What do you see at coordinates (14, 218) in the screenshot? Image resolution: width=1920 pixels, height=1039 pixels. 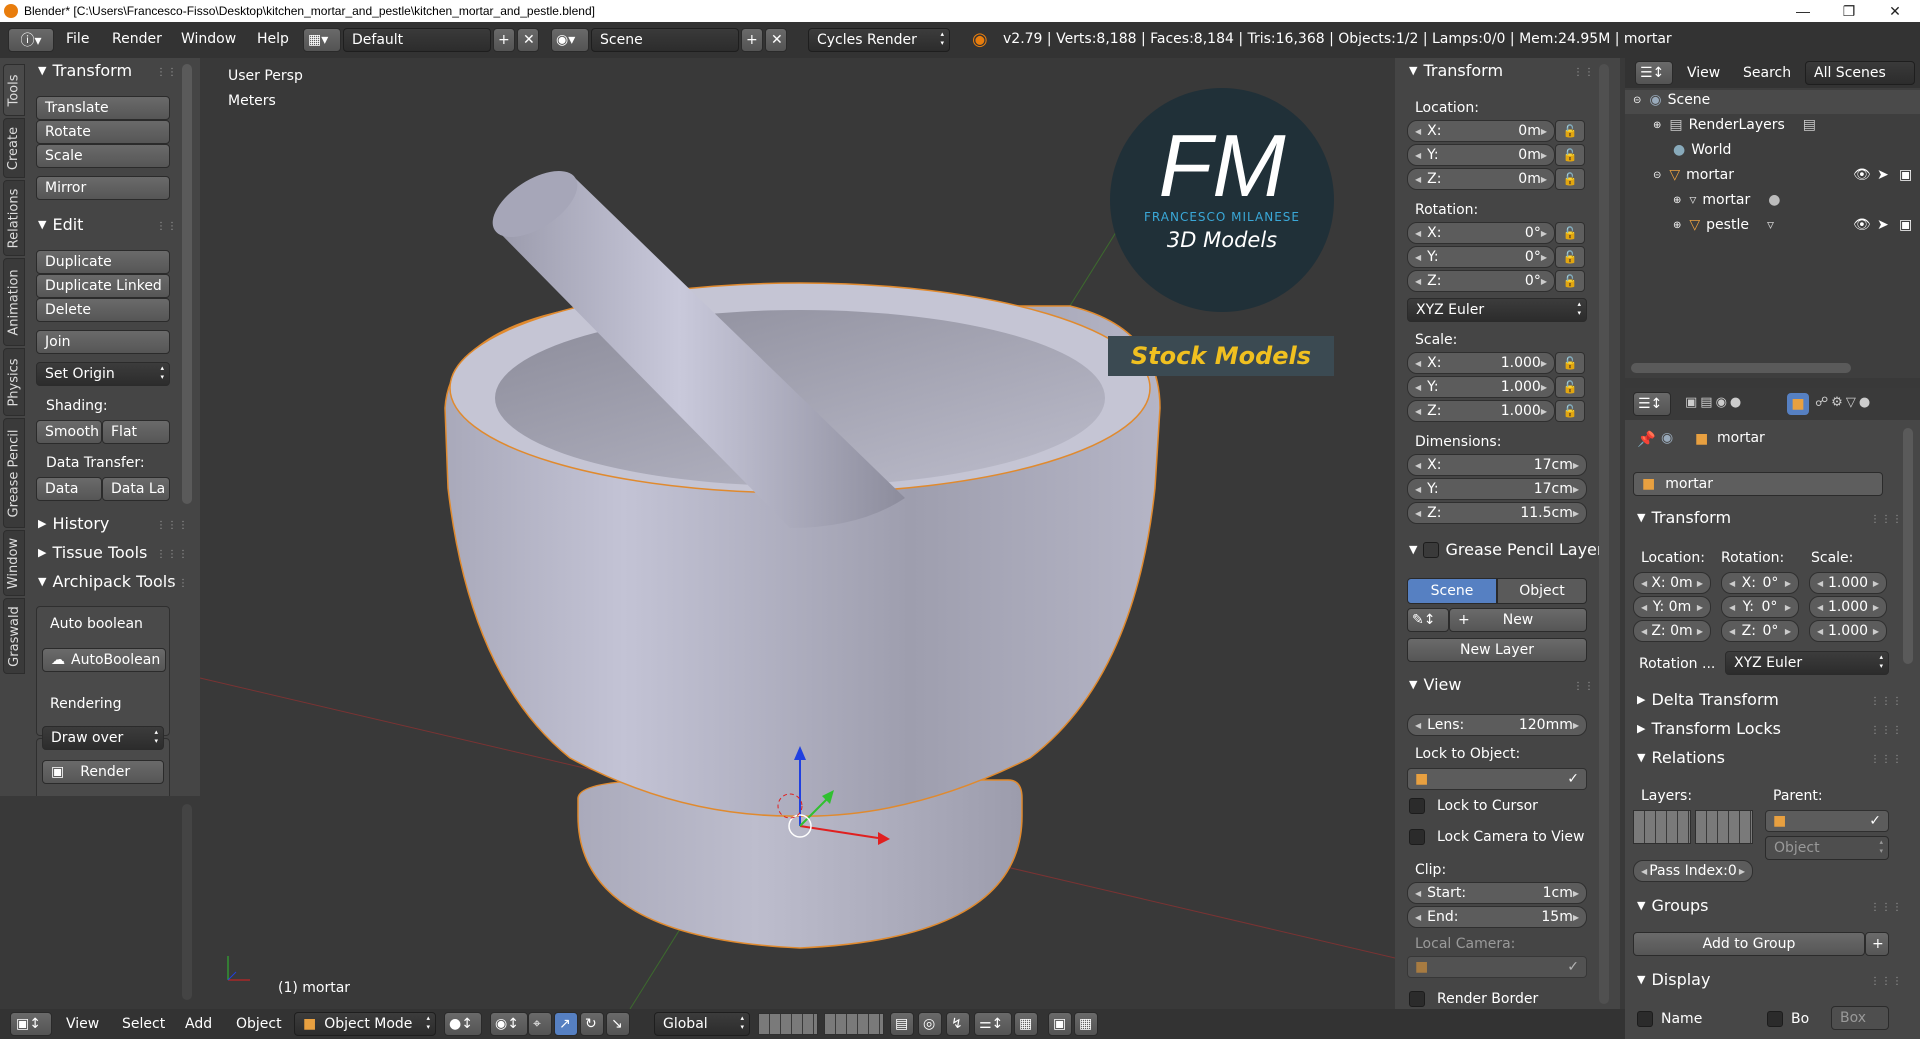 I see `tab-relations: Relations` at bounding box center [14, 218].